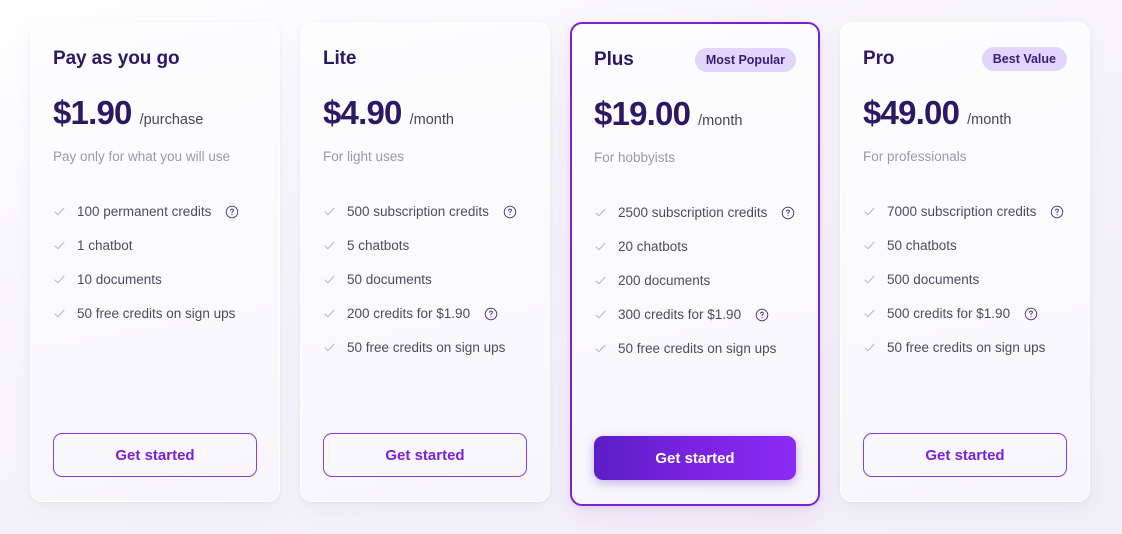 This screenshot has width=1122, height=534. I want to click on plan-name: Lite, so click(340, 58).